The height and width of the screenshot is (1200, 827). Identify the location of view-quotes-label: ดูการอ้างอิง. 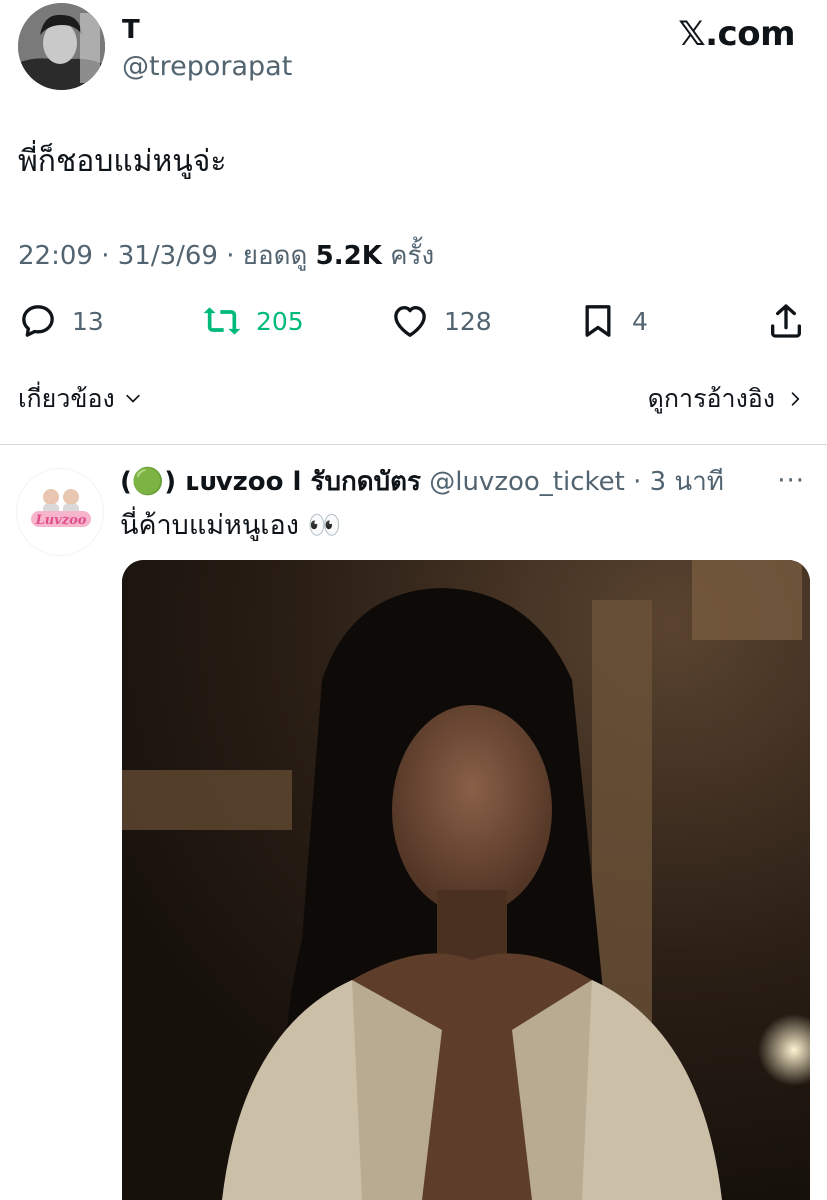
(711, 398).